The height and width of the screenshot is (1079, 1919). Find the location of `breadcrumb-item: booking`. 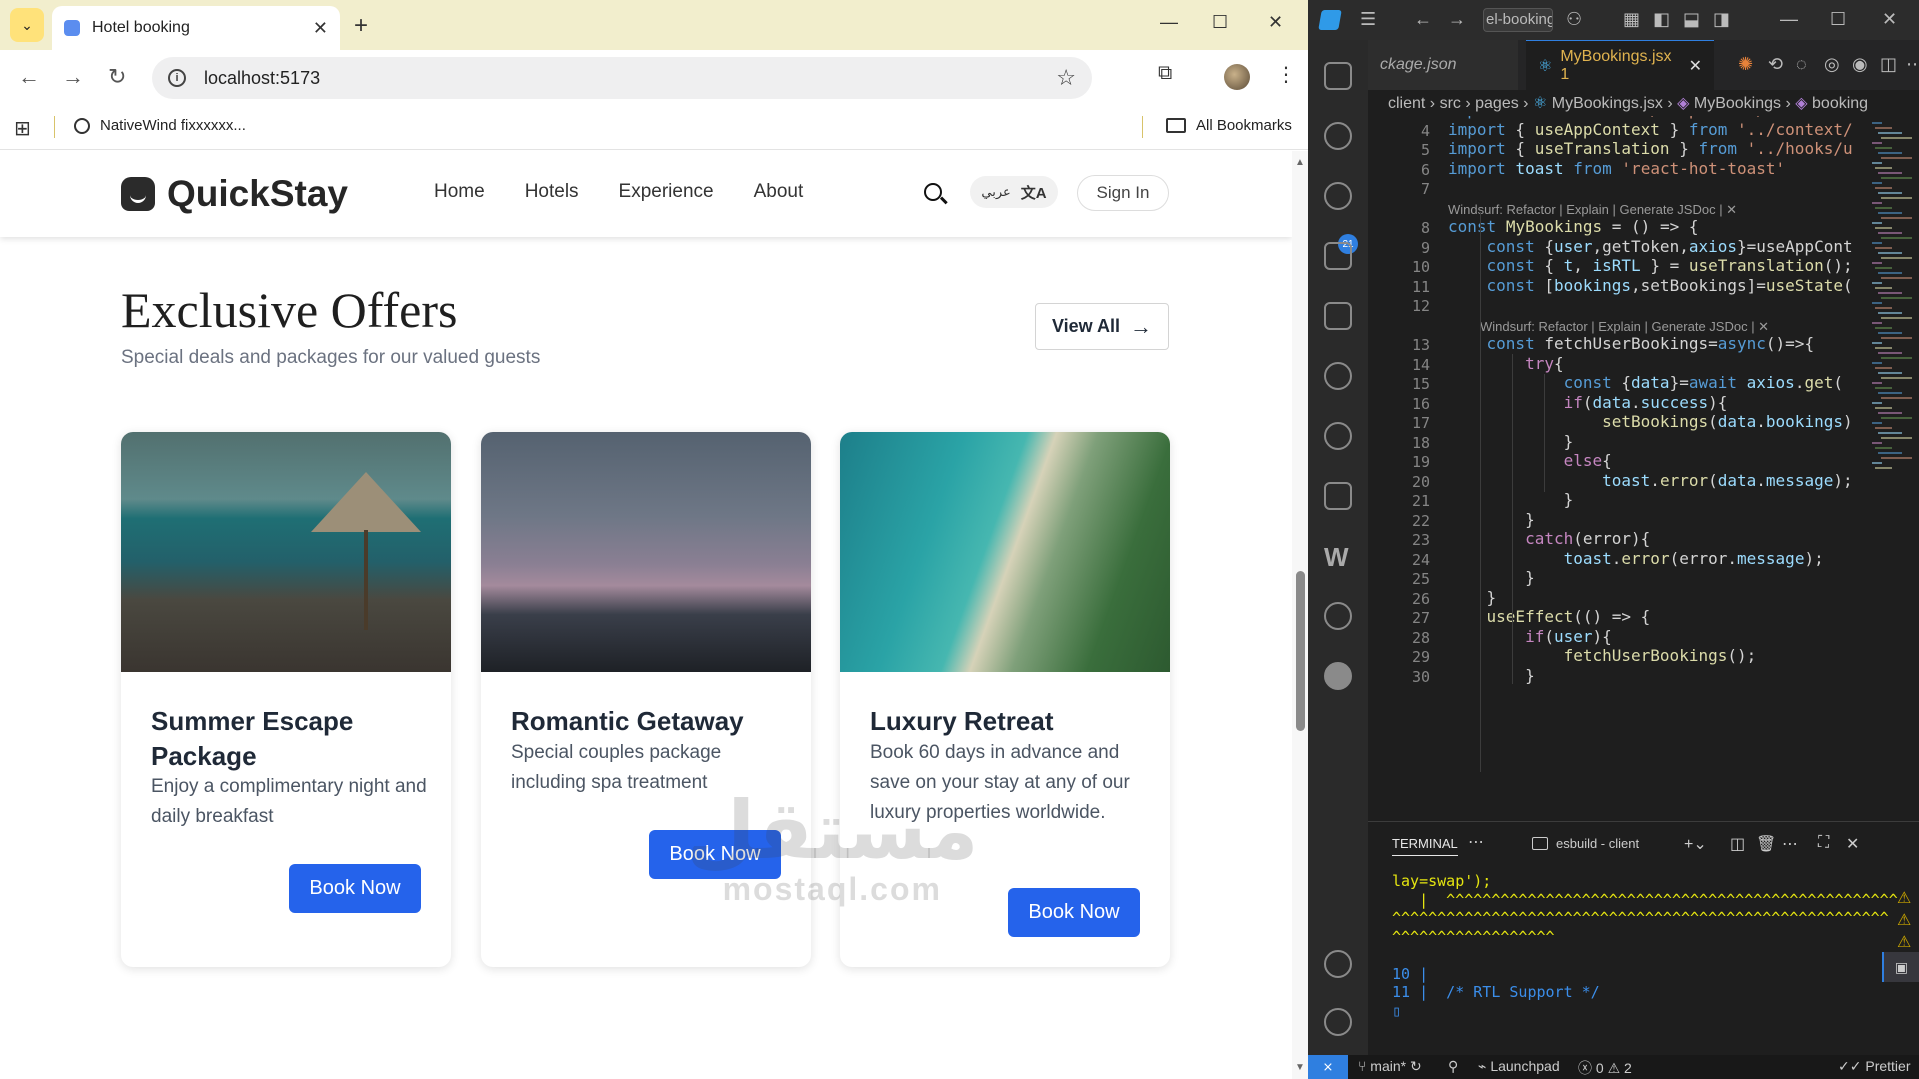

breadcrumb-item: booking is located at coordinates (1840, 103).